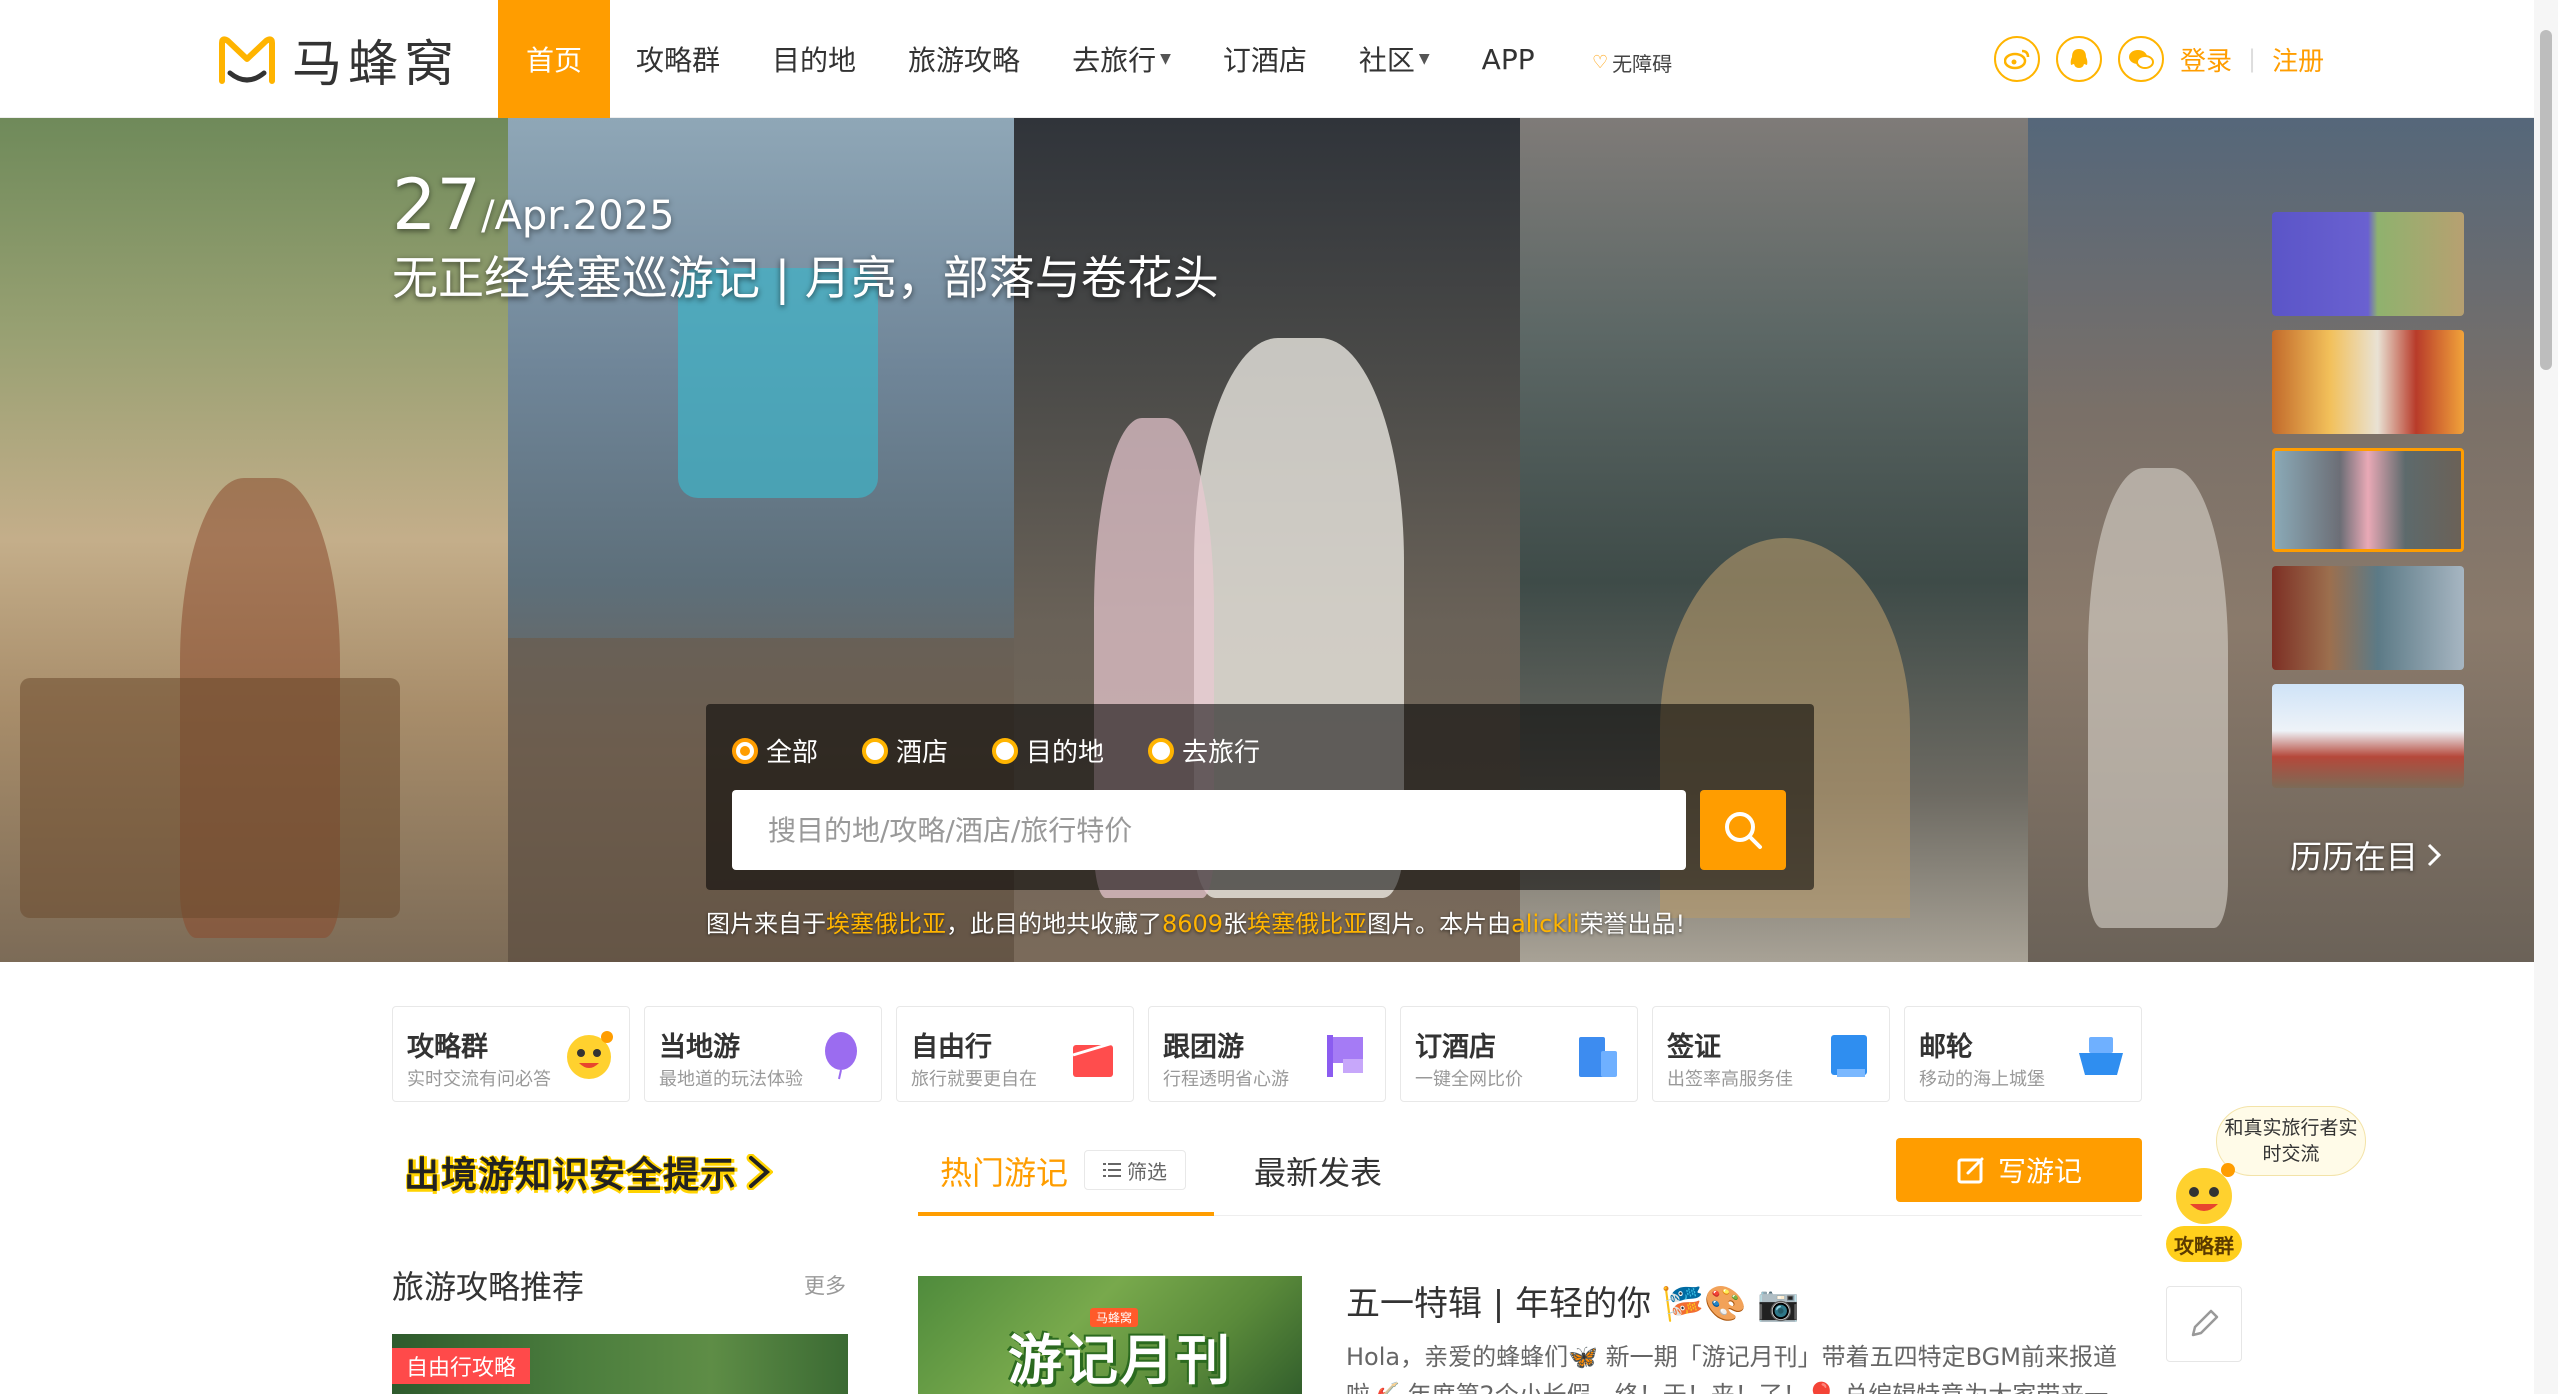  What do you see at coordinates (2546, 200) in the screenshot?
I see `scrollbar-thumb` at bounding box center [2546, 200].